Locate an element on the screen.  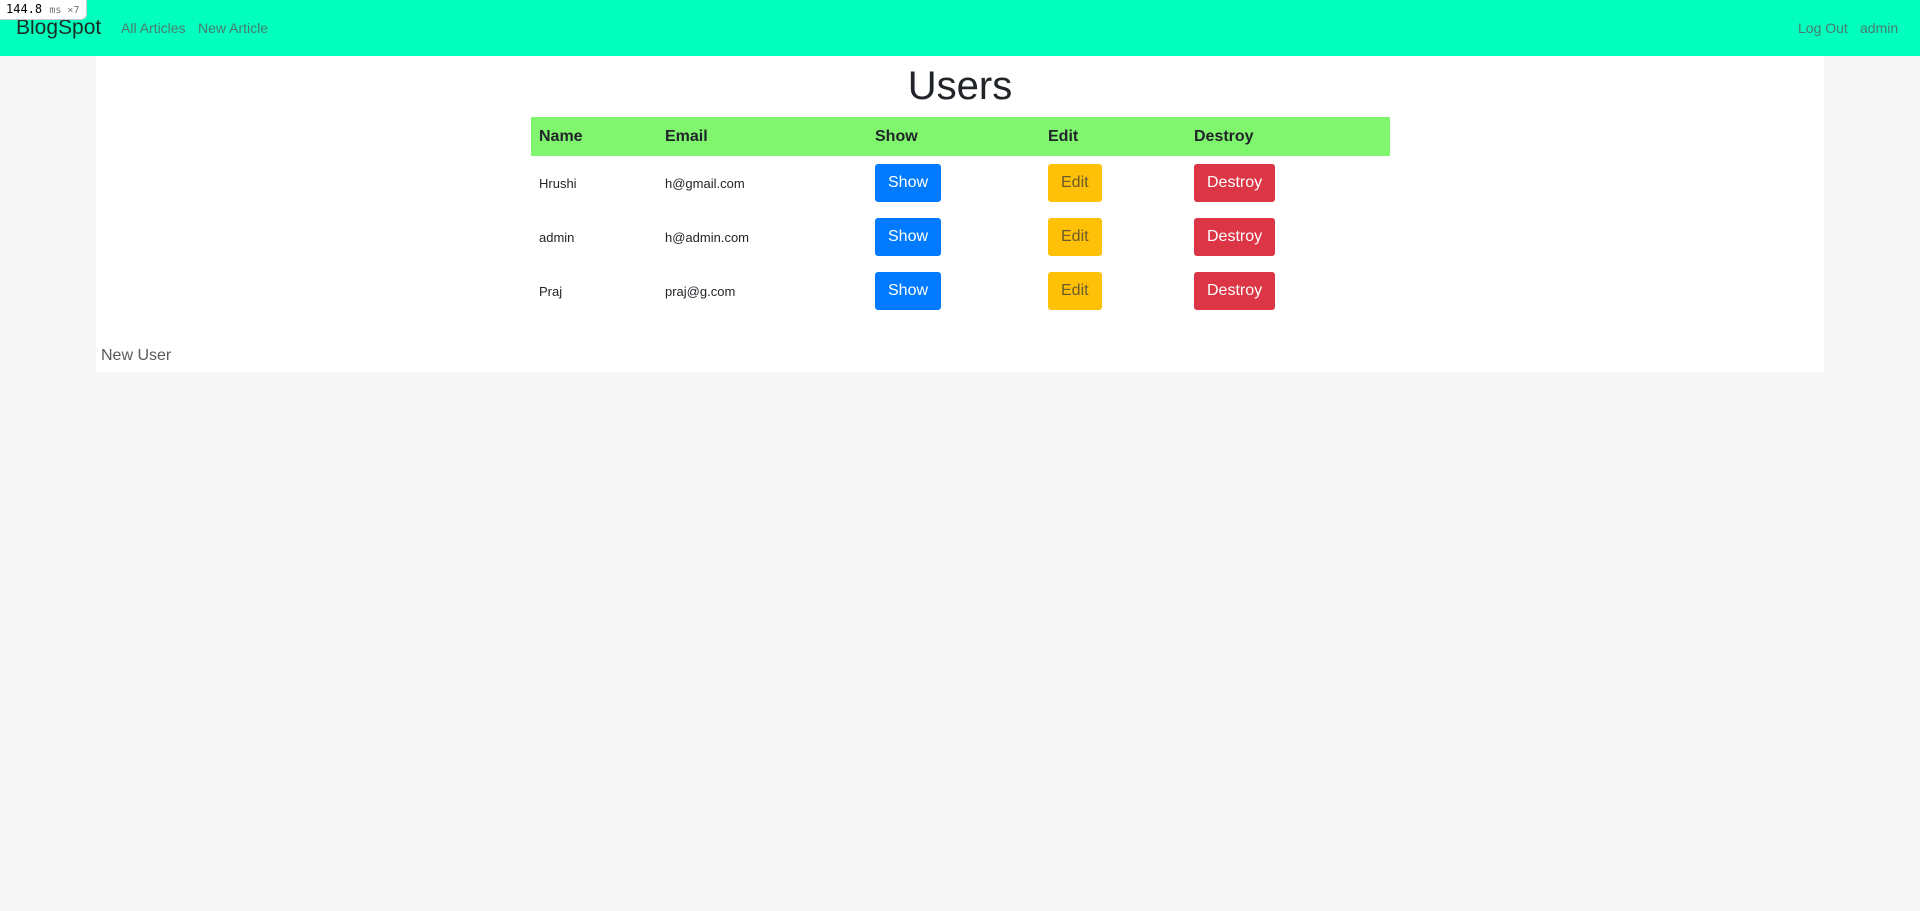
new-user-link: New User is located at coordinates (136, 356).